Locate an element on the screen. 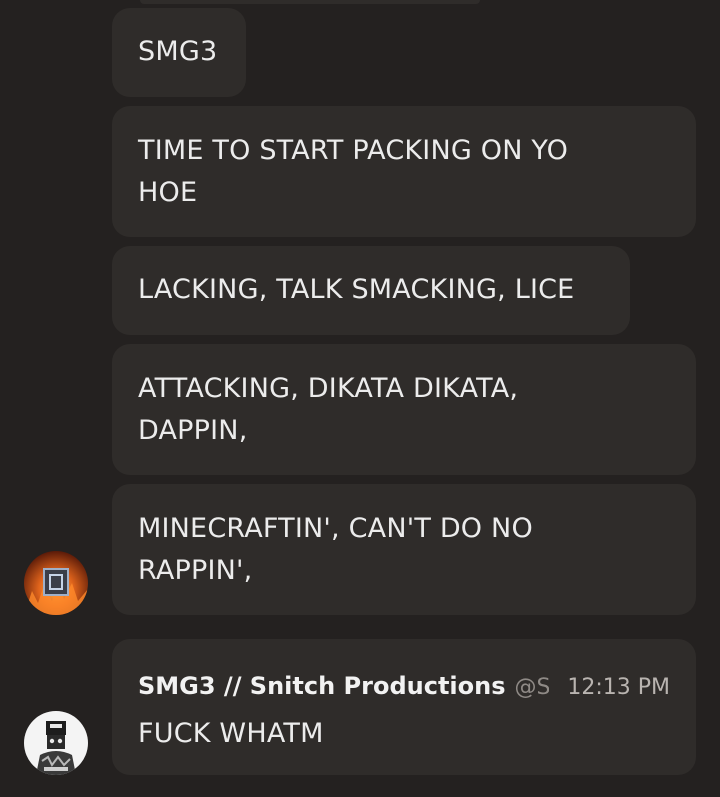 Image resolution: width=720 pixels, height=797 pixels. fire-frame-avatar-icon is located at coordinates (56, 583).